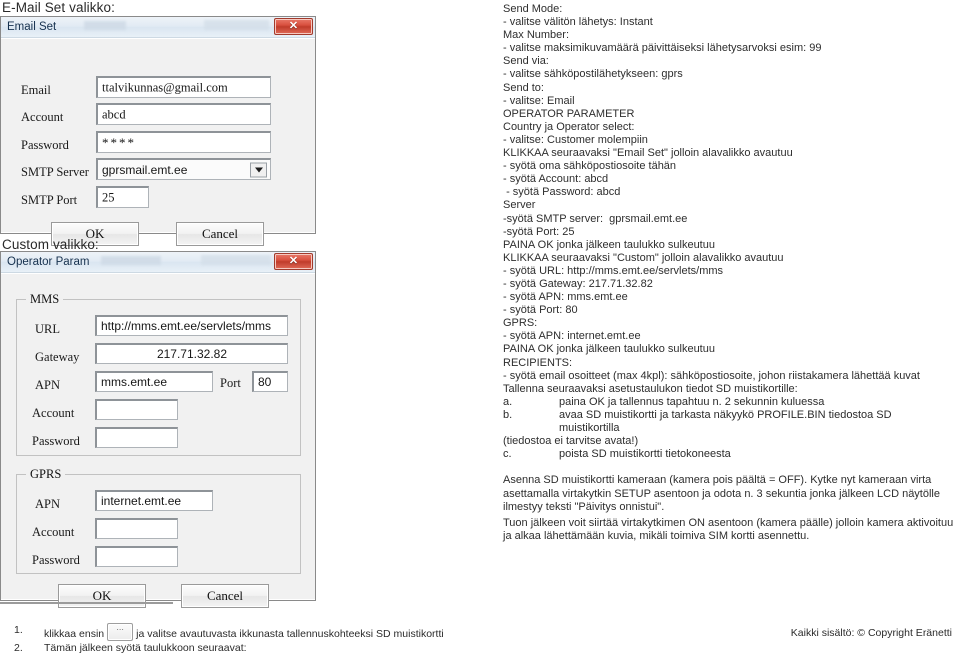 This screenshot has width=960, height=655. What do you see at coordinates (565, 297) in the screenshot?
I see `instruction-line: - syötä APN: mms.emt.ee` at bounding box center [565, 297].